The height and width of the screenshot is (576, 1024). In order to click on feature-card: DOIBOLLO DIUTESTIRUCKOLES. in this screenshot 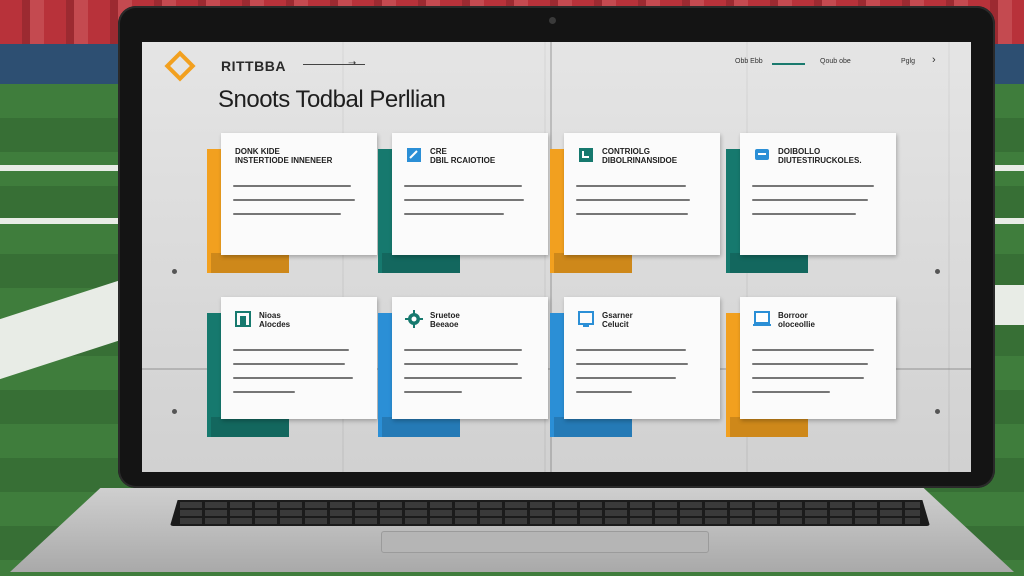, I will do `click(811, 208)`.